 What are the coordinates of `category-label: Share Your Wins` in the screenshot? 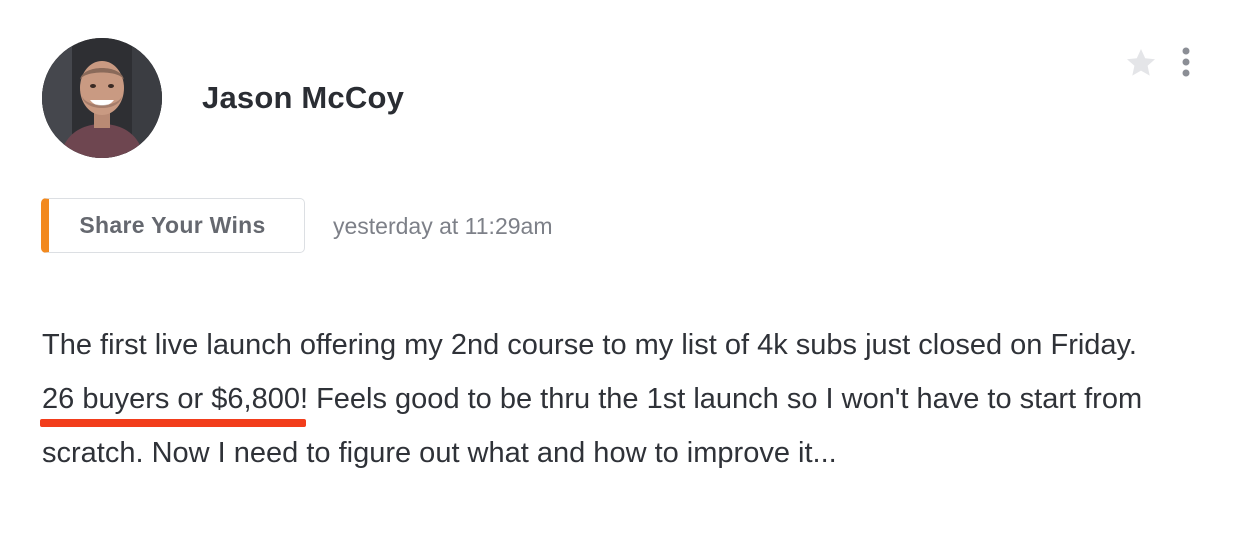 It's located at (172, 225).